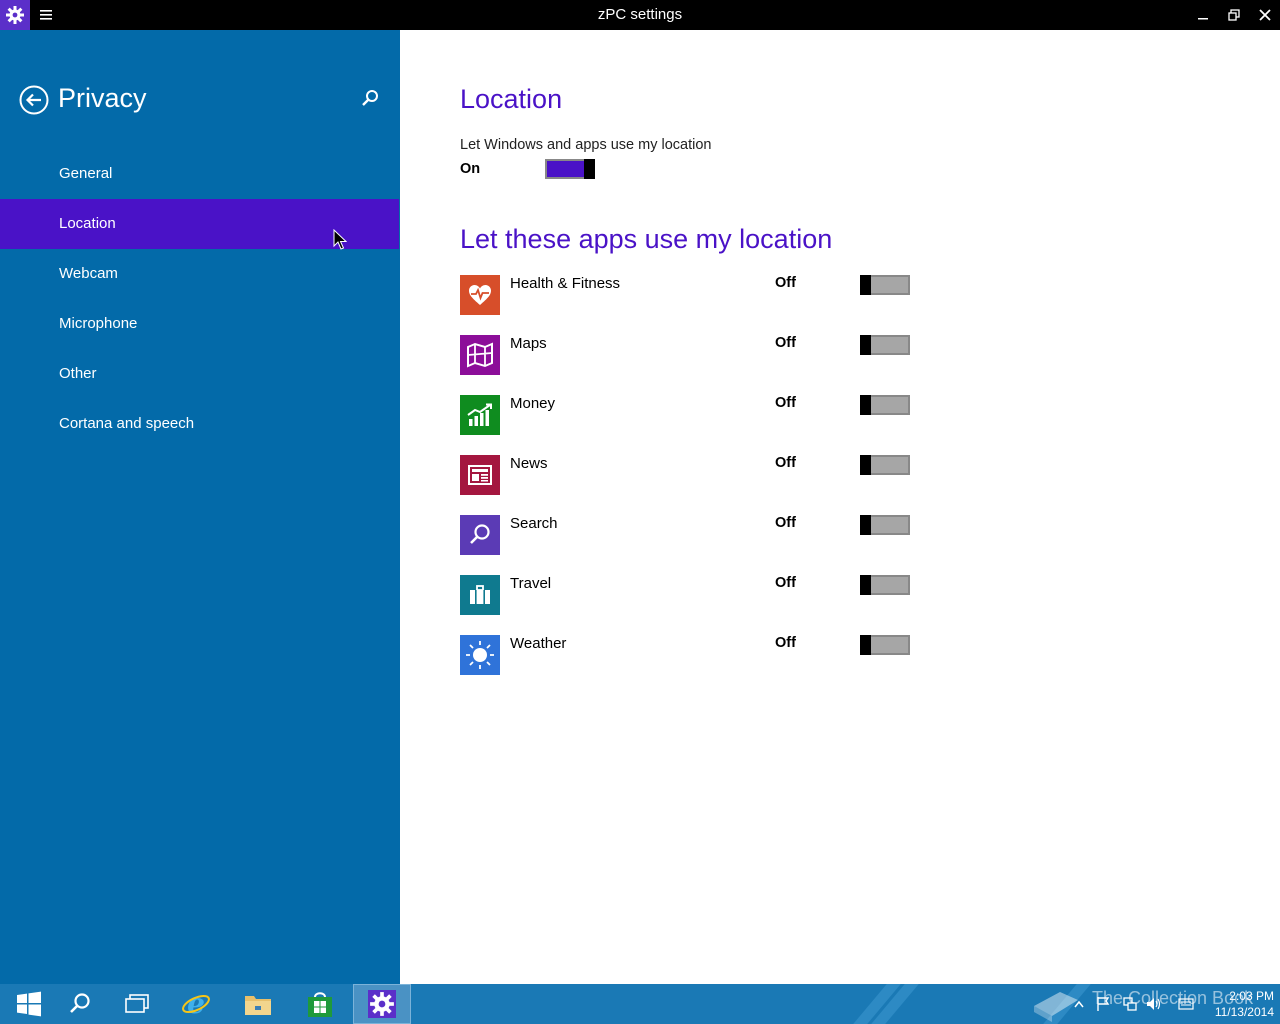 Image resolution: width=1280 pixels, height=1024 pixels. Describe the element at coordinates (480, 595) in the screenshot. I see `suitcase-icon` at that location.